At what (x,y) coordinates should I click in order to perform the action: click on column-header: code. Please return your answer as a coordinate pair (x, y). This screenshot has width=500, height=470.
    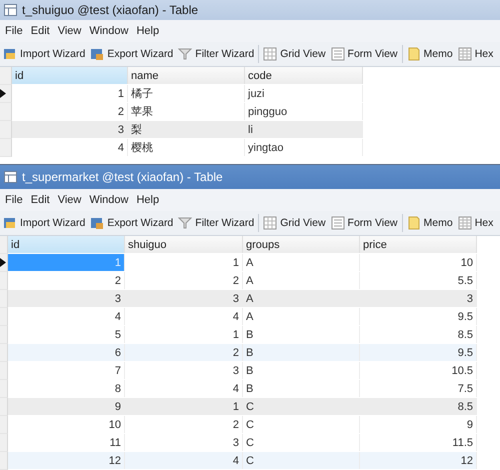
    Looking at the image, I should click on (304, 75).